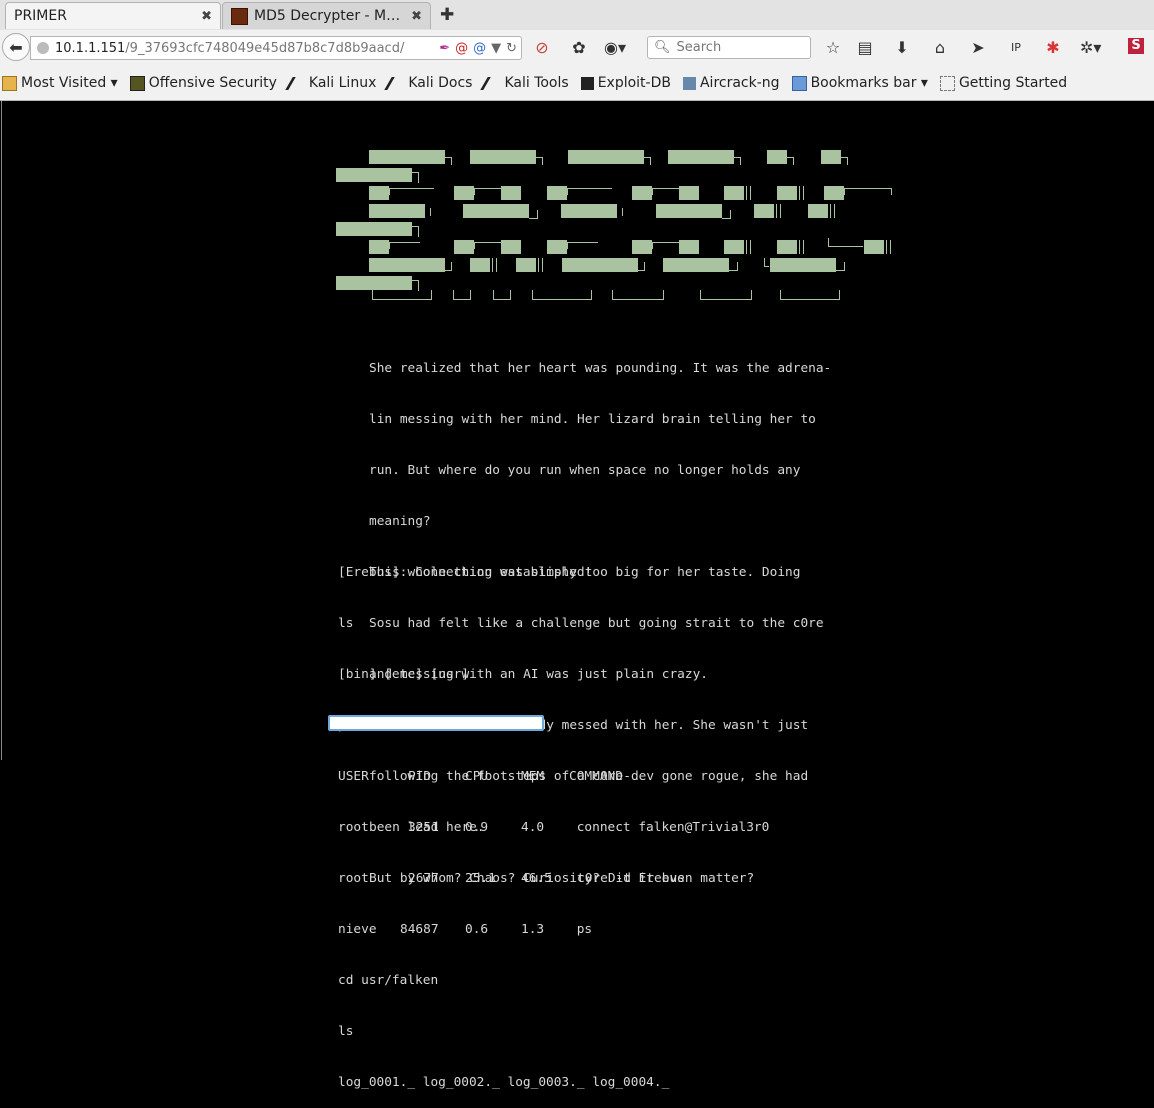 The width and height of the screenshot is (1154, 1108). Describe the element at coordinates (357, 929) in the screenshot. I see `ps-user: nieve` at that location.